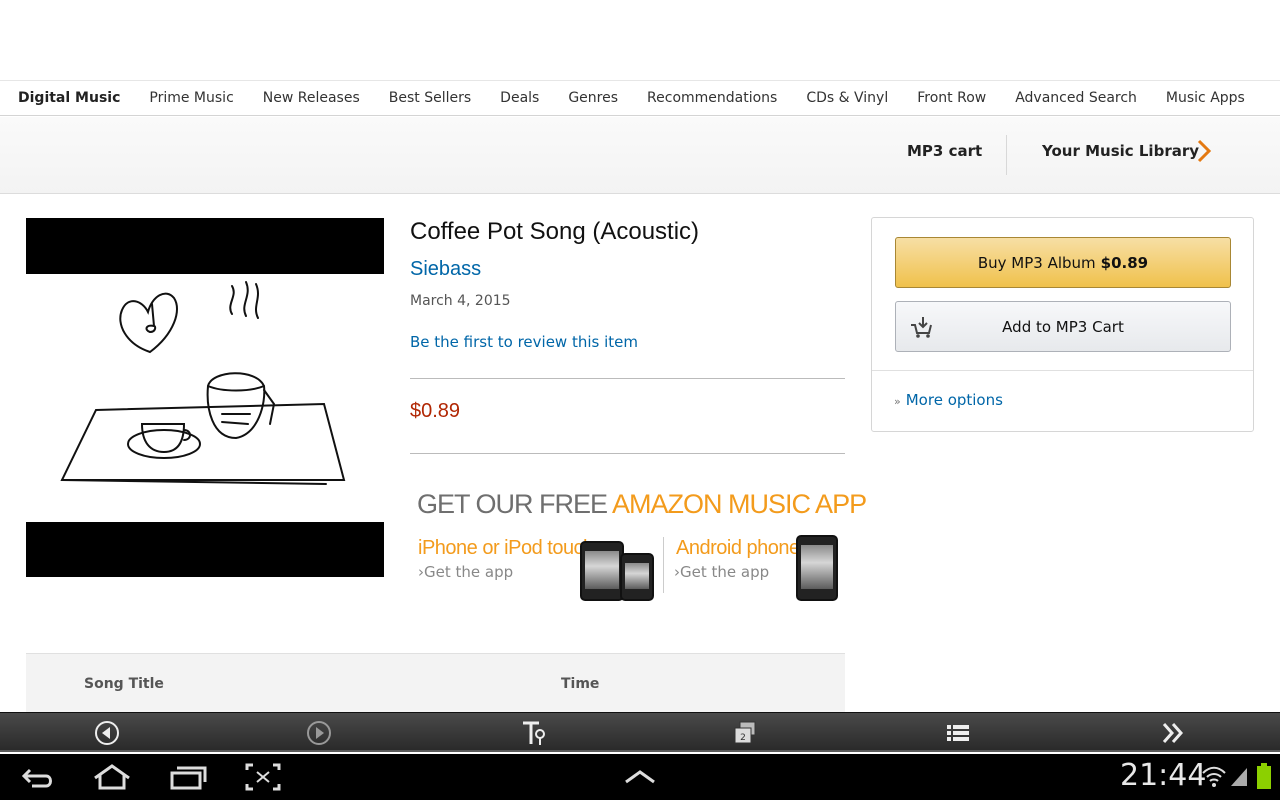  I want to click on time-column: Time, so click(580, 684).